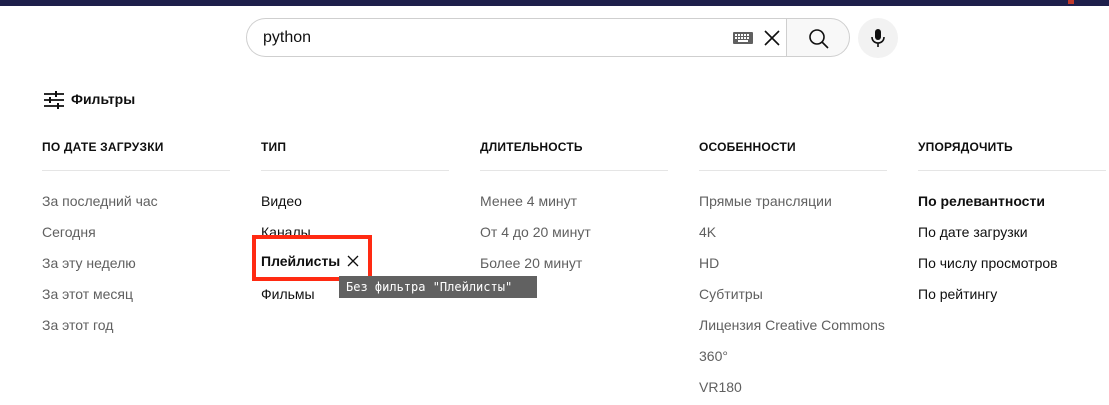 This screenshot has height=405, width=1109. I want to click on filter-group-header: ТИП, so click(355, 154).